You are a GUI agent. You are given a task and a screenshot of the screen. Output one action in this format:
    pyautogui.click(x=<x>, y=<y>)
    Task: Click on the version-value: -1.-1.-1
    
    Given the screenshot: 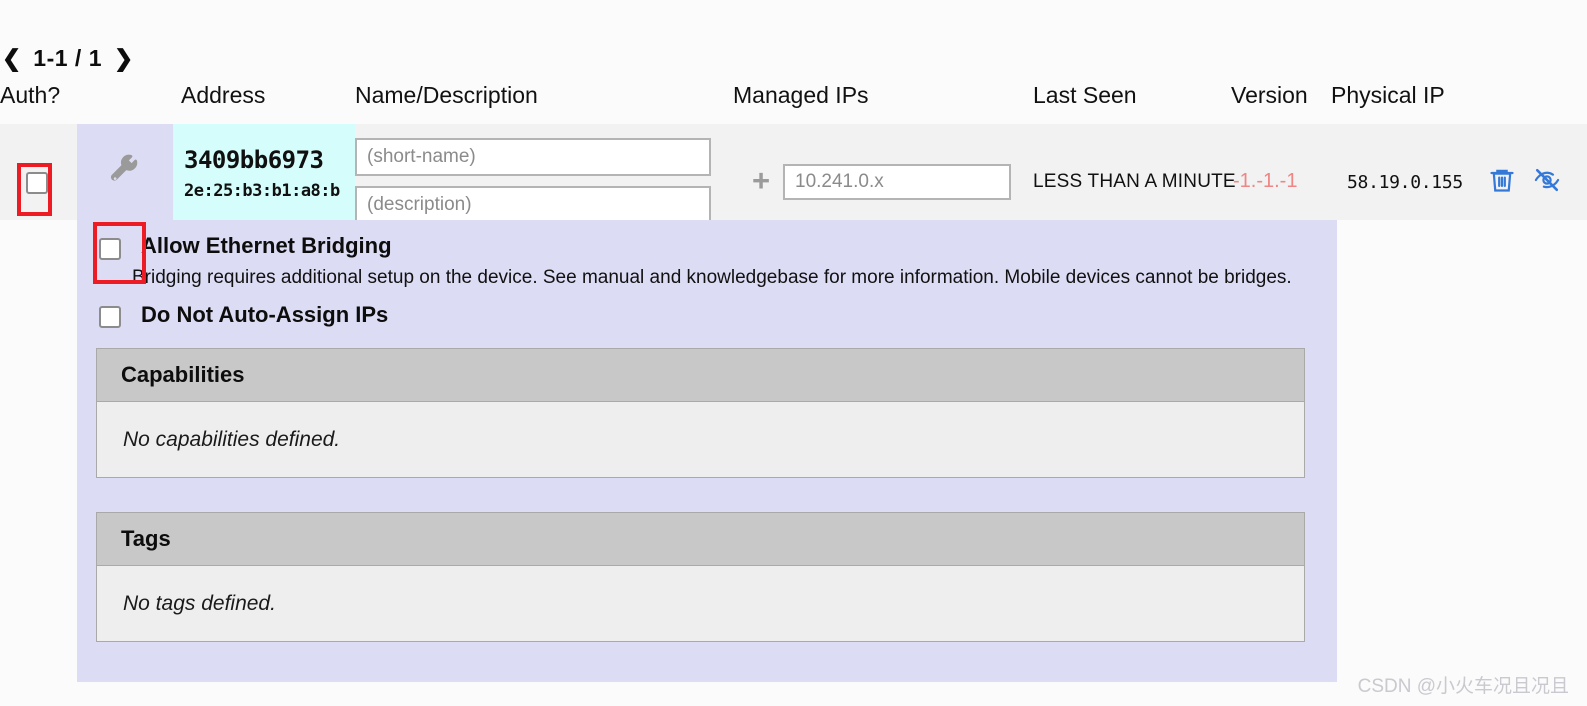 What is the action you would take?
    pyautogui.click(x=1265, y=181)
    